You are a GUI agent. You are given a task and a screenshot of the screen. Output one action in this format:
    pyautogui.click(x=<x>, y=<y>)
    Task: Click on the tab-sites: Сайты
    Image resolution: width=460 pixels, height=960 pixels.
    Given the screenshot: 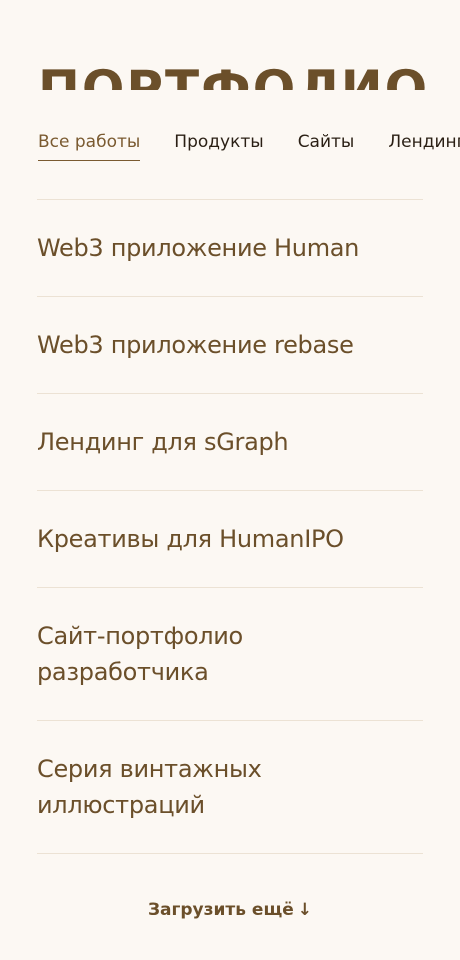 What is the action you would take?
    pyautogui.click(x=326, y=145)
    